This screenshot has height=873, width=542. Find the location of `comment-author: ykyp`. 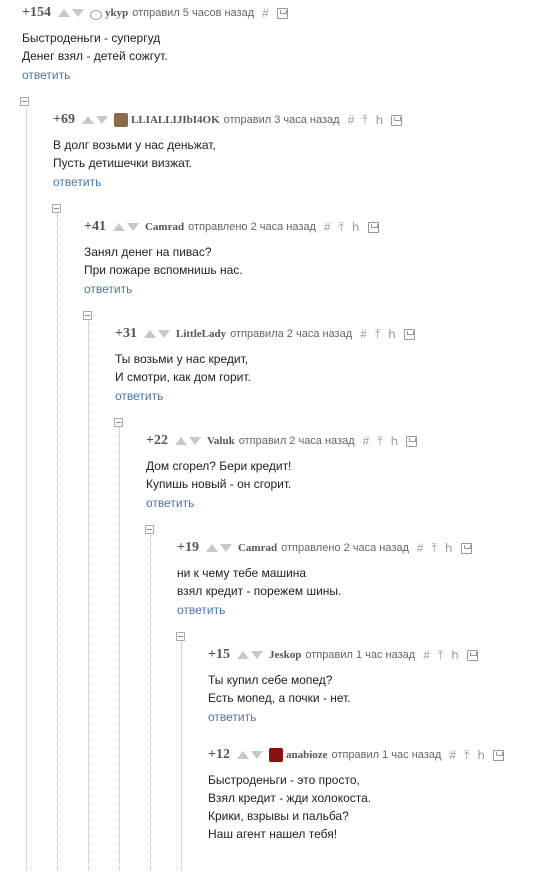

comment-author: ykyp is located at coordinates (116, 13).